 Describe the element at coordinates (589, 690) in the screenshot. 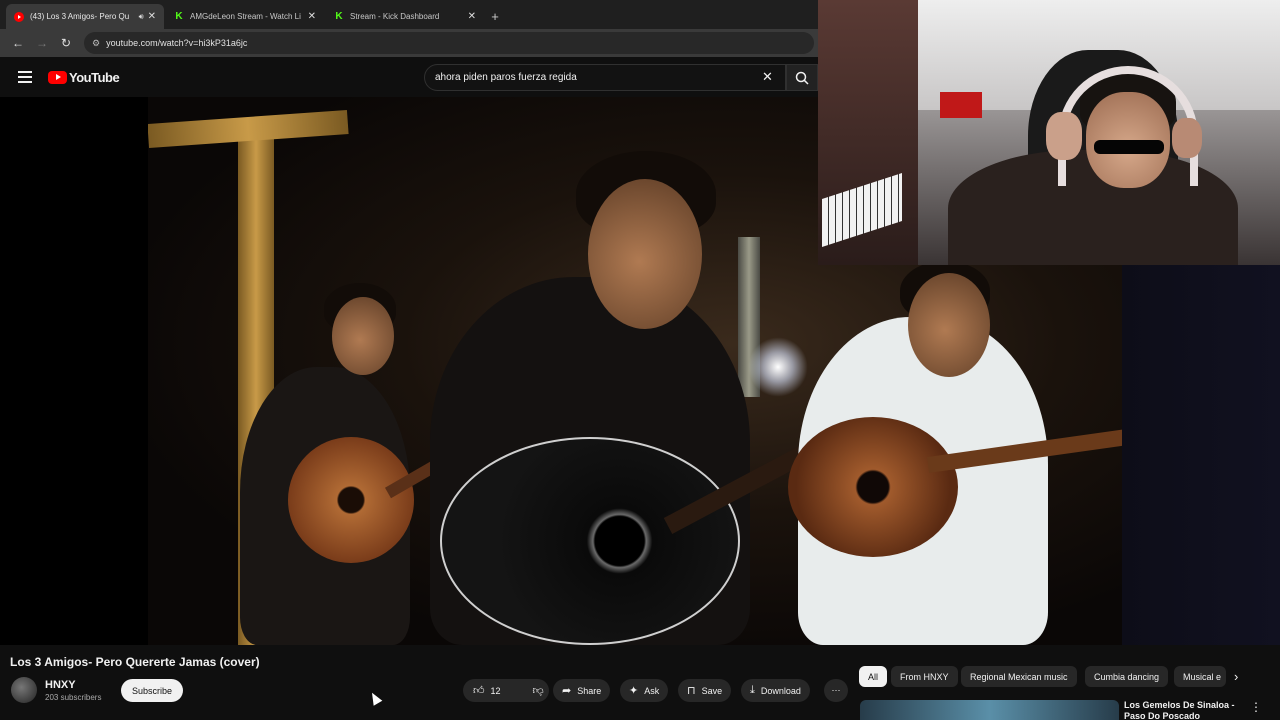

I see `share-label: Share` at that location.